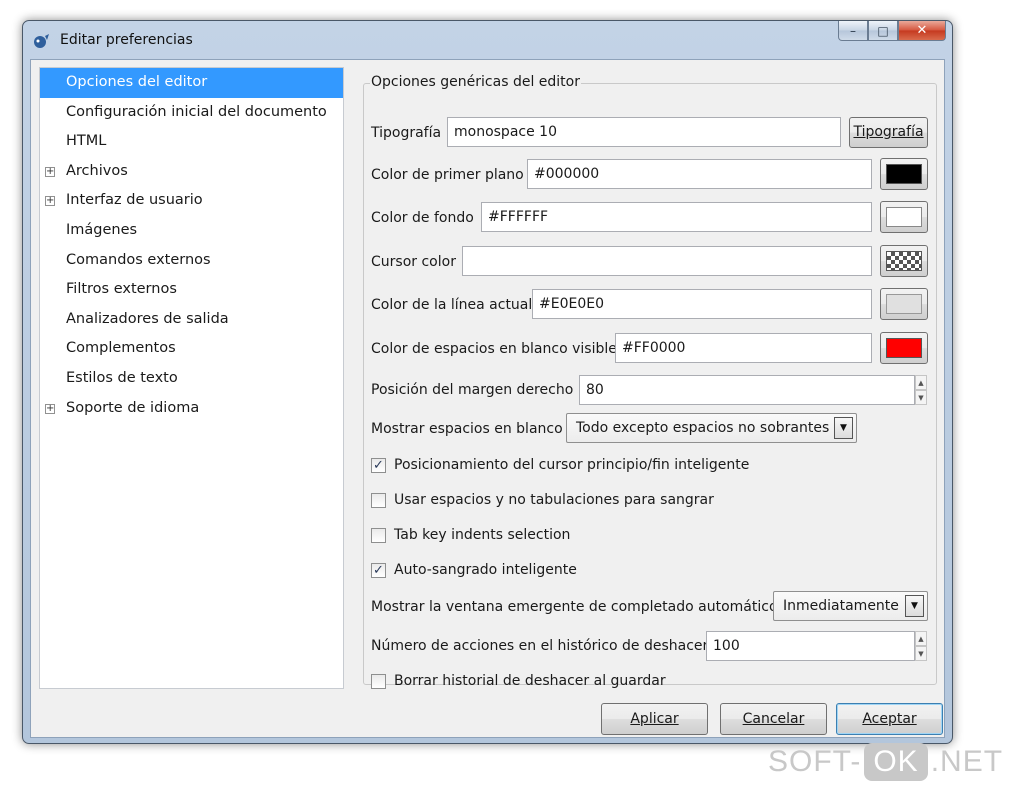 The height and width of the screenshot is (787, 1020). I want to click on window-controls: – □ ✕, so click(892, 31).